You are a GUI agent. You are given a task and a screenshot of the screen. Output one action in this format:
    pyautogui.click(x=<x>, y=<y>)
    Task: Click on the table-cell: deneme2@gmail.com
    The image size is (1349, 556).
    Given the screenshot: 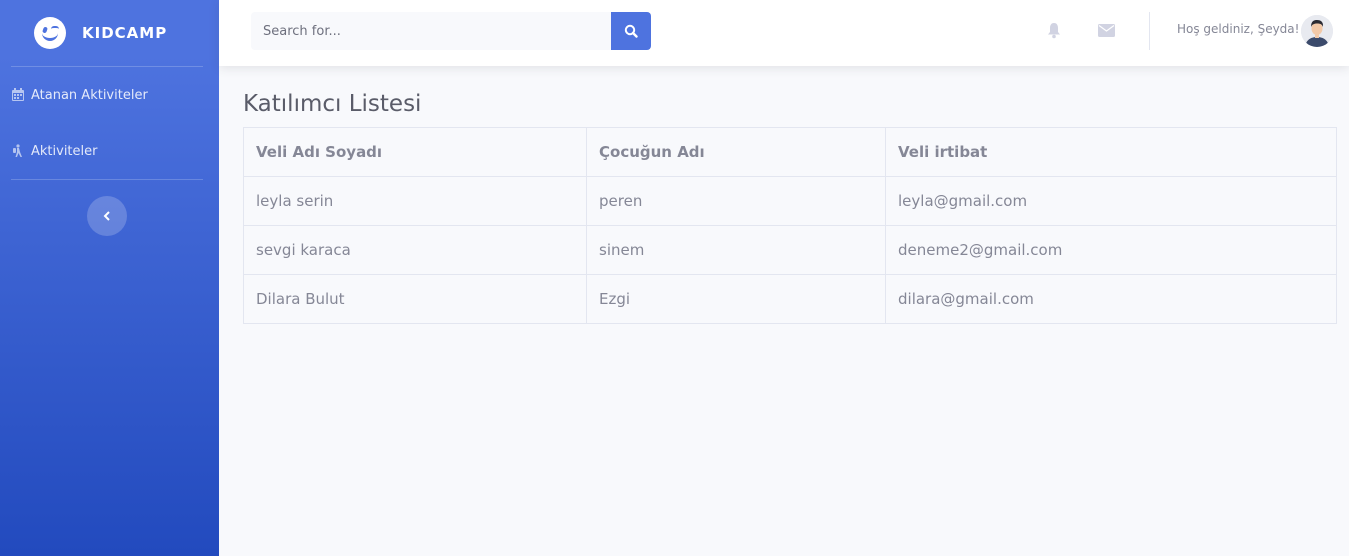 What is the action you would take?
    pyautogui.click(x=1111, y=250)
    